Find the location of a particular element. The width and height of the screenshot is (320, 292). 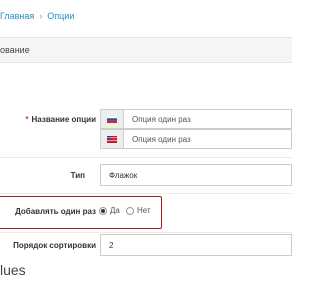

language-addon-ru is located at coordinates (112, 119).